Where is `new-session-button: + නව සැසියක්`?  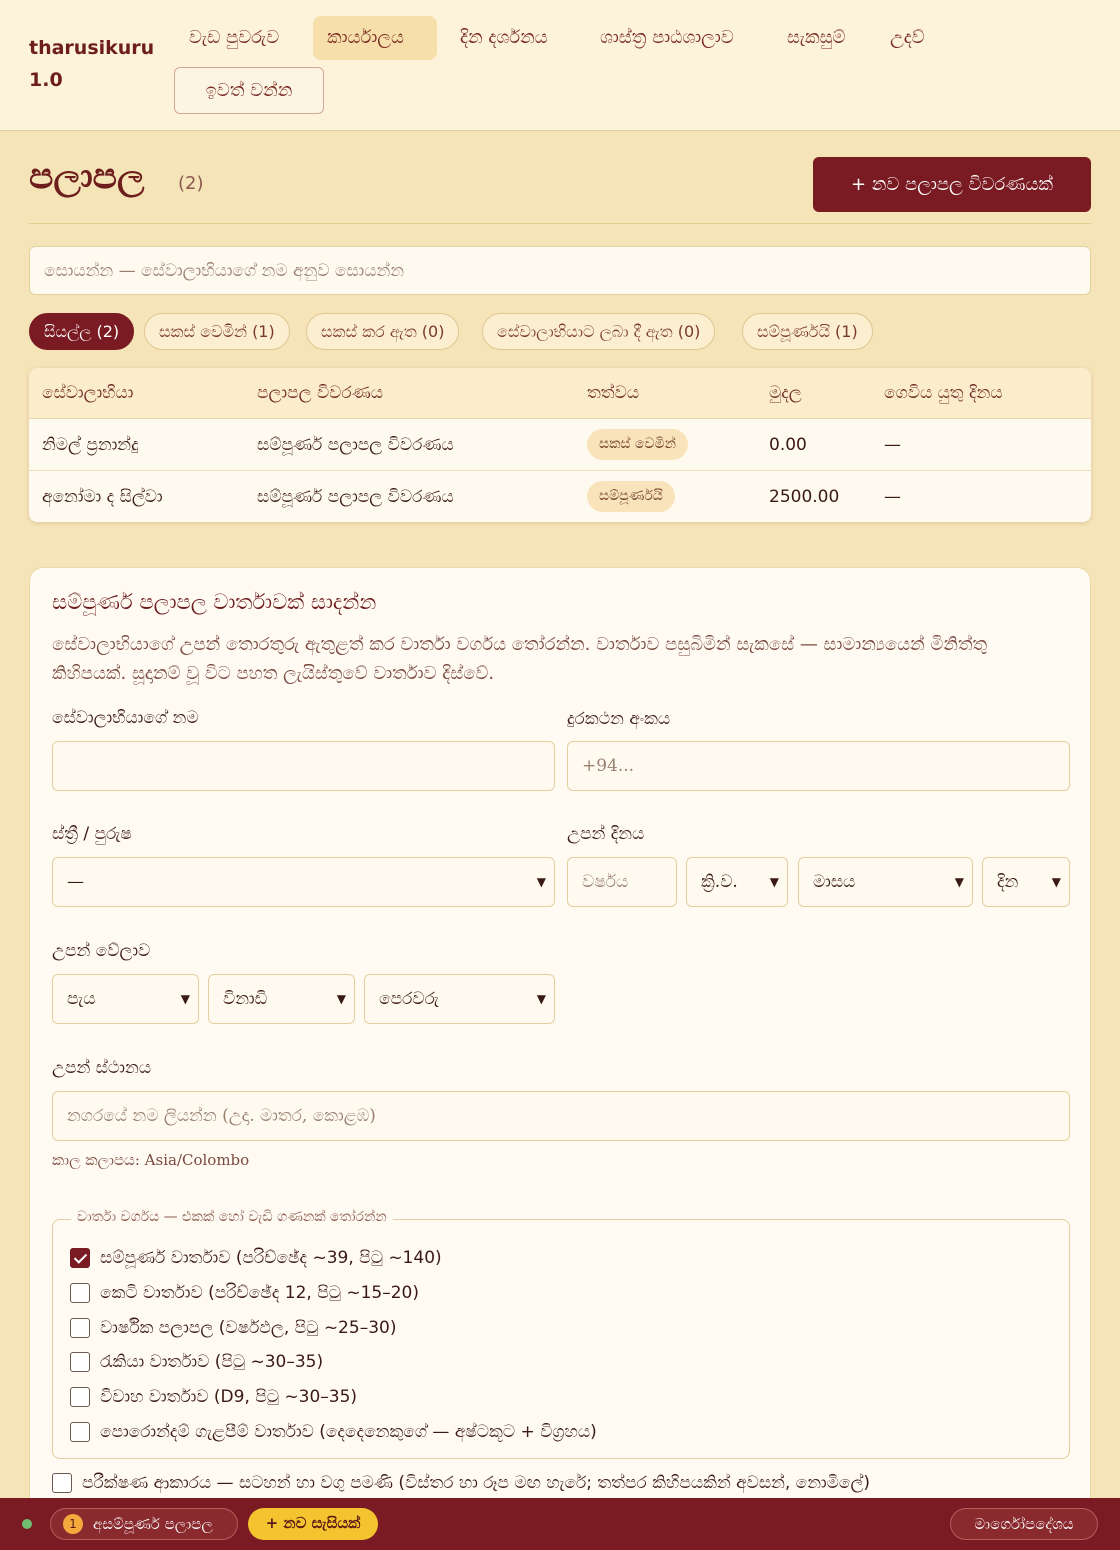 new-session-button: + නව සැසියක් is located at coordinates (313, 1524).